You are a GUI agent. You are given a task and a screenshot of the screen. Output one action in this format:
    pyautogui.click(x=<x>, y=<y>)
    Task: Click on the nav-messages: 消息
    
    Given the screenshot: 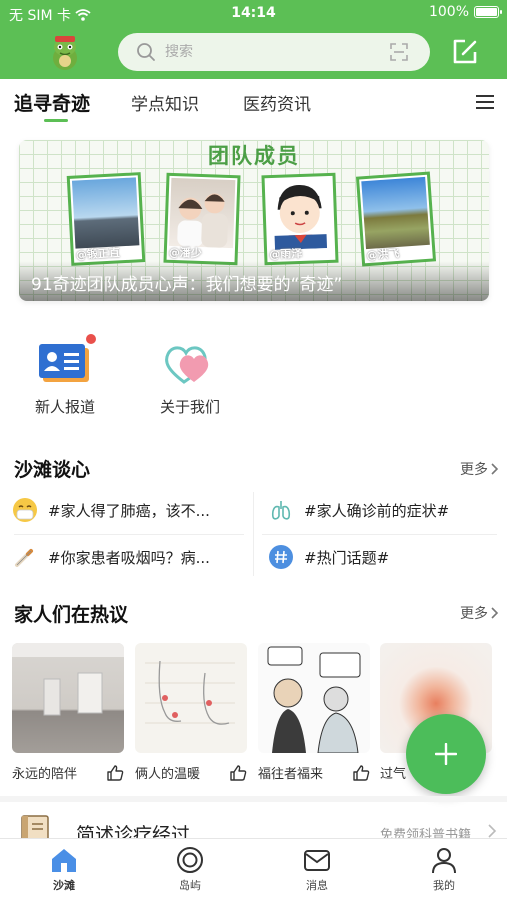 What is the action you would take?
    pyautogui.click(x=317, y=869)
    